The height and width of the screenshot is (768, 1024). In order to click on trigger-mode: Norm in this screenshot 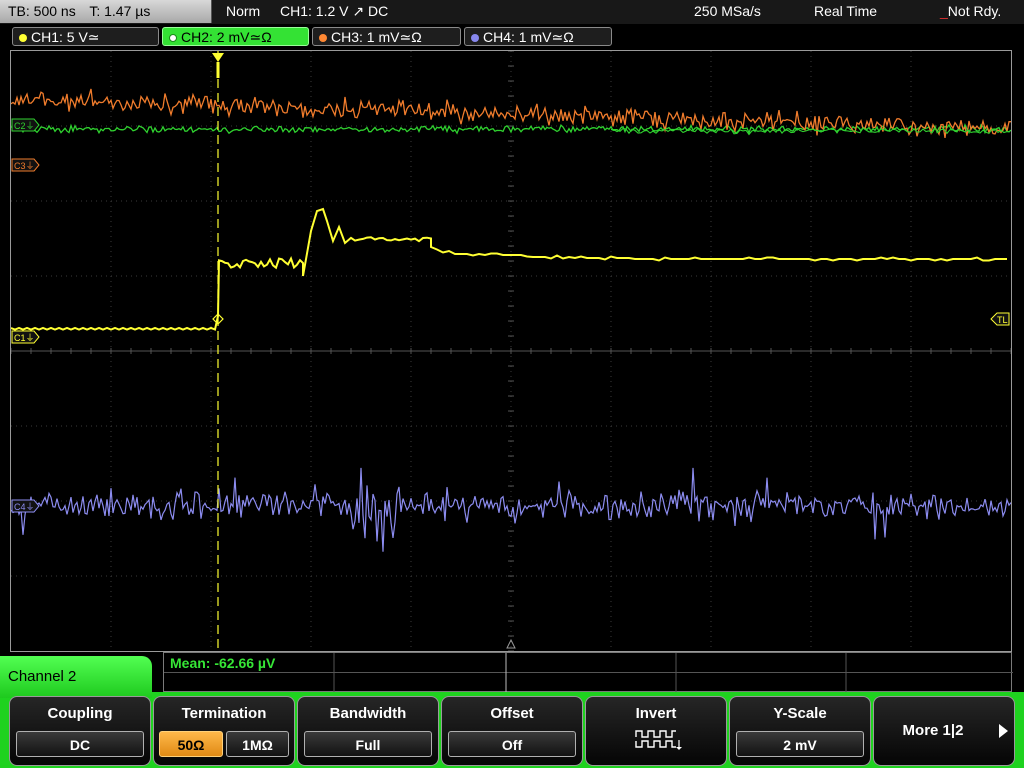, I will do `click(243, 11)`.